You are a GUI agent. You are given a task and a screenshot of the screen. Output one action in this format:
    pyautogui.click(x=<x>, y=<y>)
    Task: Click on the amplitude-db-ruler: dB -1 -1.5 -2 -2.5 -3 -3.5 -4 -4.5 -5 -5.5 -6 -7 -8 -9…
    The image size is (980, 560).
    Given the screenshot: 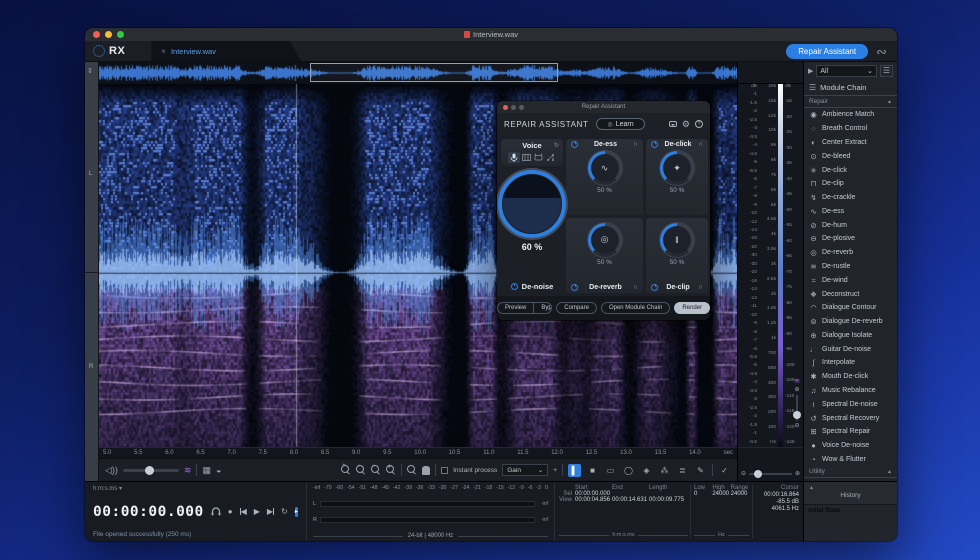 What is the action you would take?
    pyautogui.click(x=748, y=265)
    